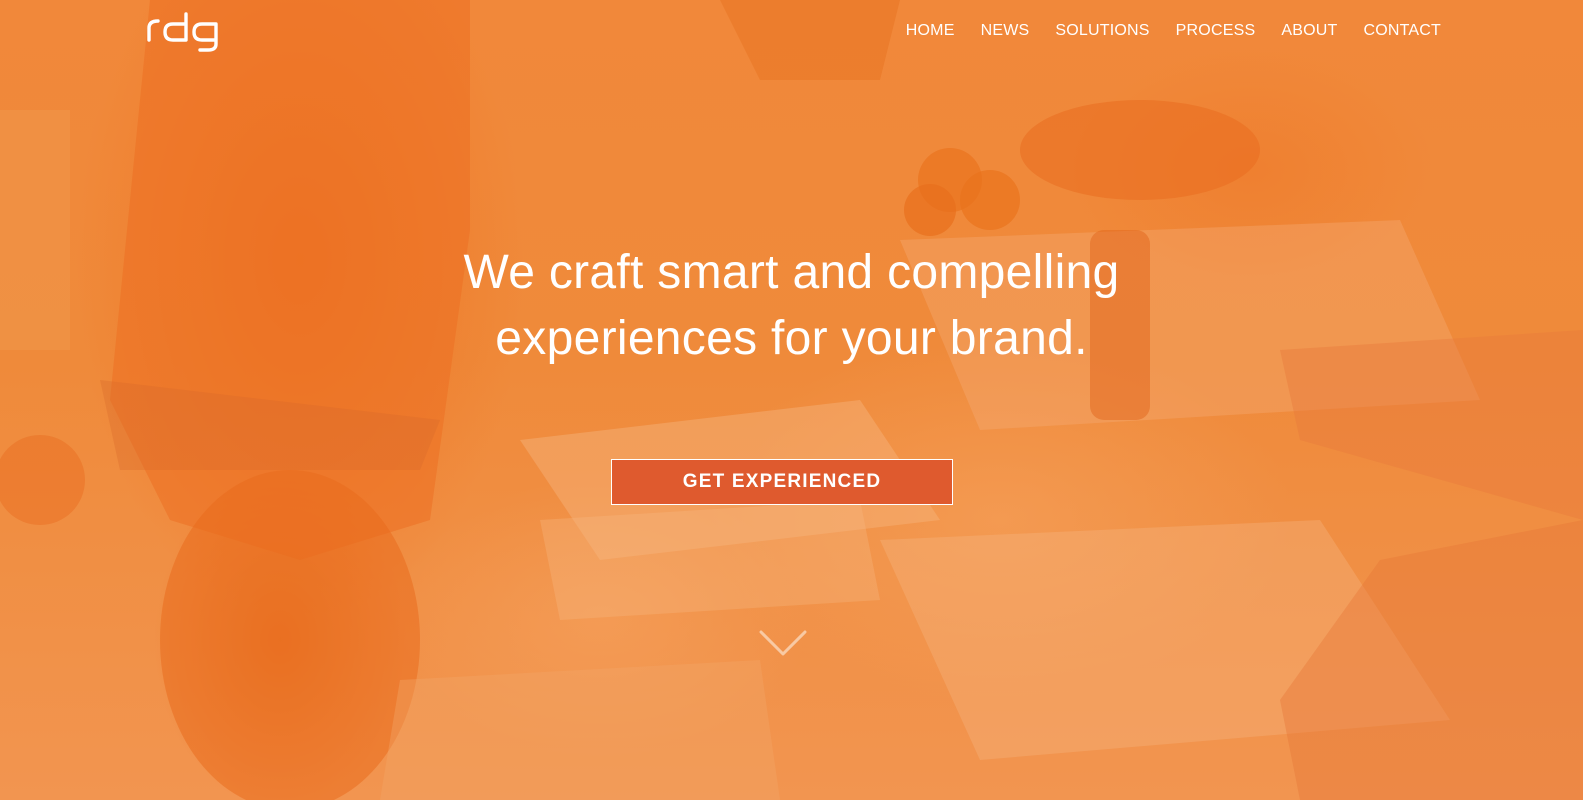 The height and width of the screenshot is (800, 1583). I want to click on get-experienced-button: GET EXPERIENCED, so click(782, 482).